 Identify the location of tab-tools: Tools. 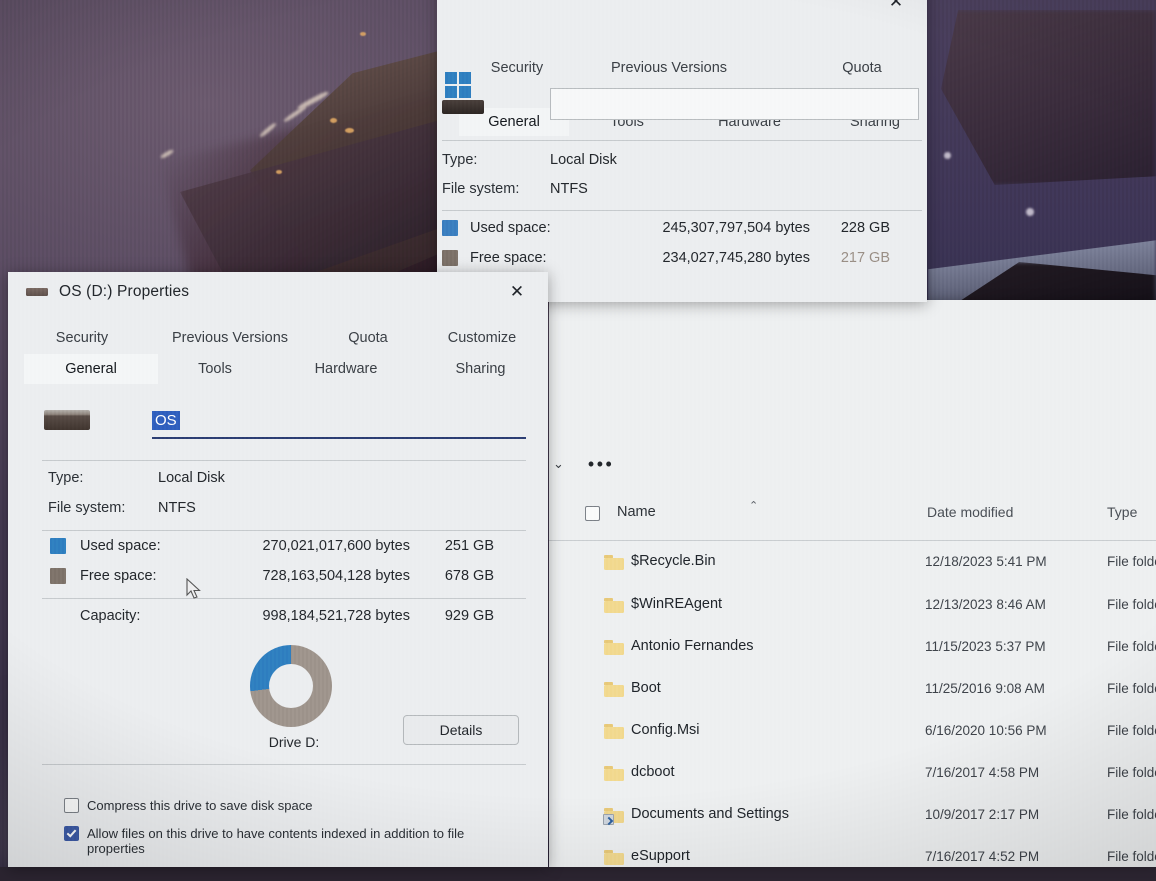
(215, 369).